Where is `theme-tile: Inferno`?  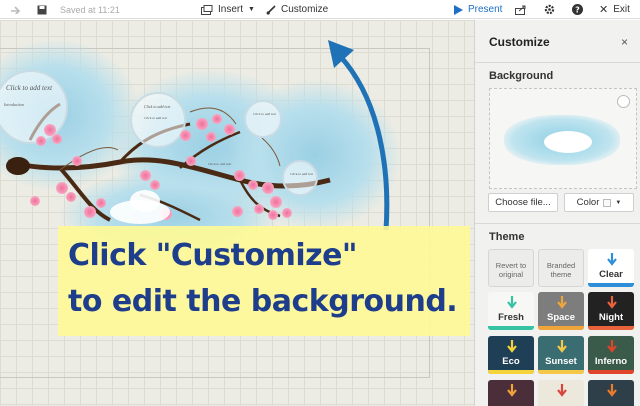
theme-tile: Inferno is located at coordinates (611, 355).